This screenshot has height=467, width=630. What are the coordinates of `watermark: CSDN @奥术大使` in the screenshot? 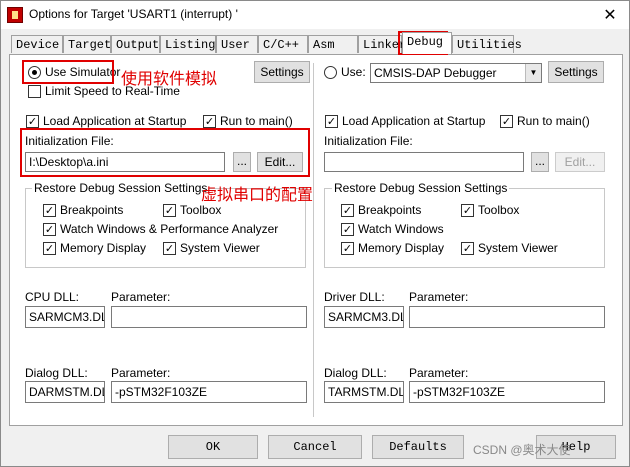 It's located at (522, 450).